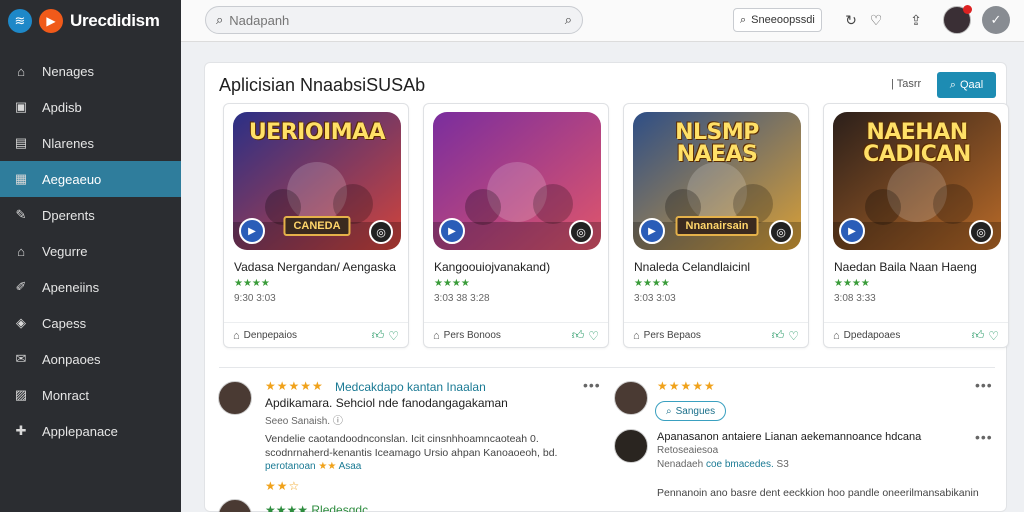 The width and height of the screenshot is (1024, 512). Describe the element at coordinates (71, 359) in the screenshot. I see `sidebar-item-label: Aonpaoes` at that location.